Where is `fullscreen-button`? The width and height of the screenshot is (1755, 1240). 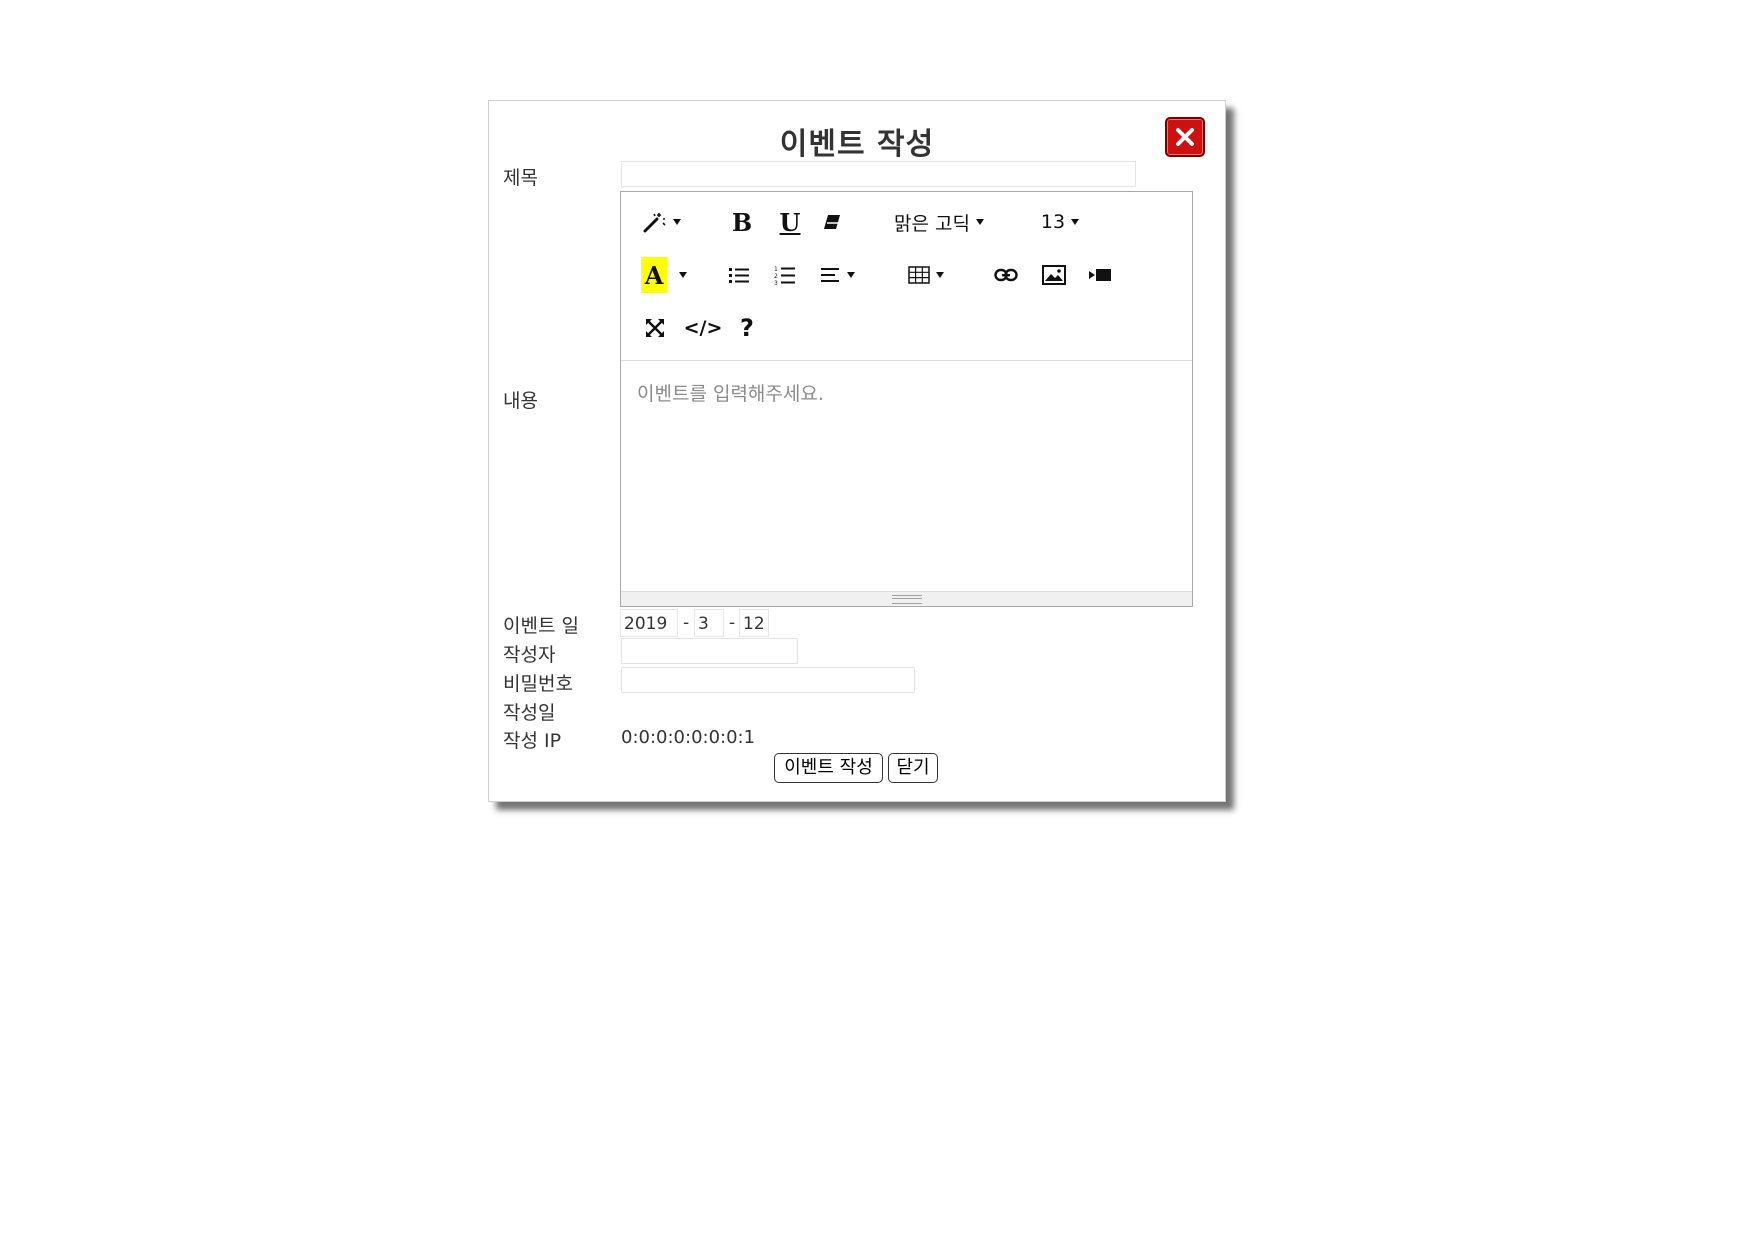 fullscreen-button is located at coordinates (655, 328).